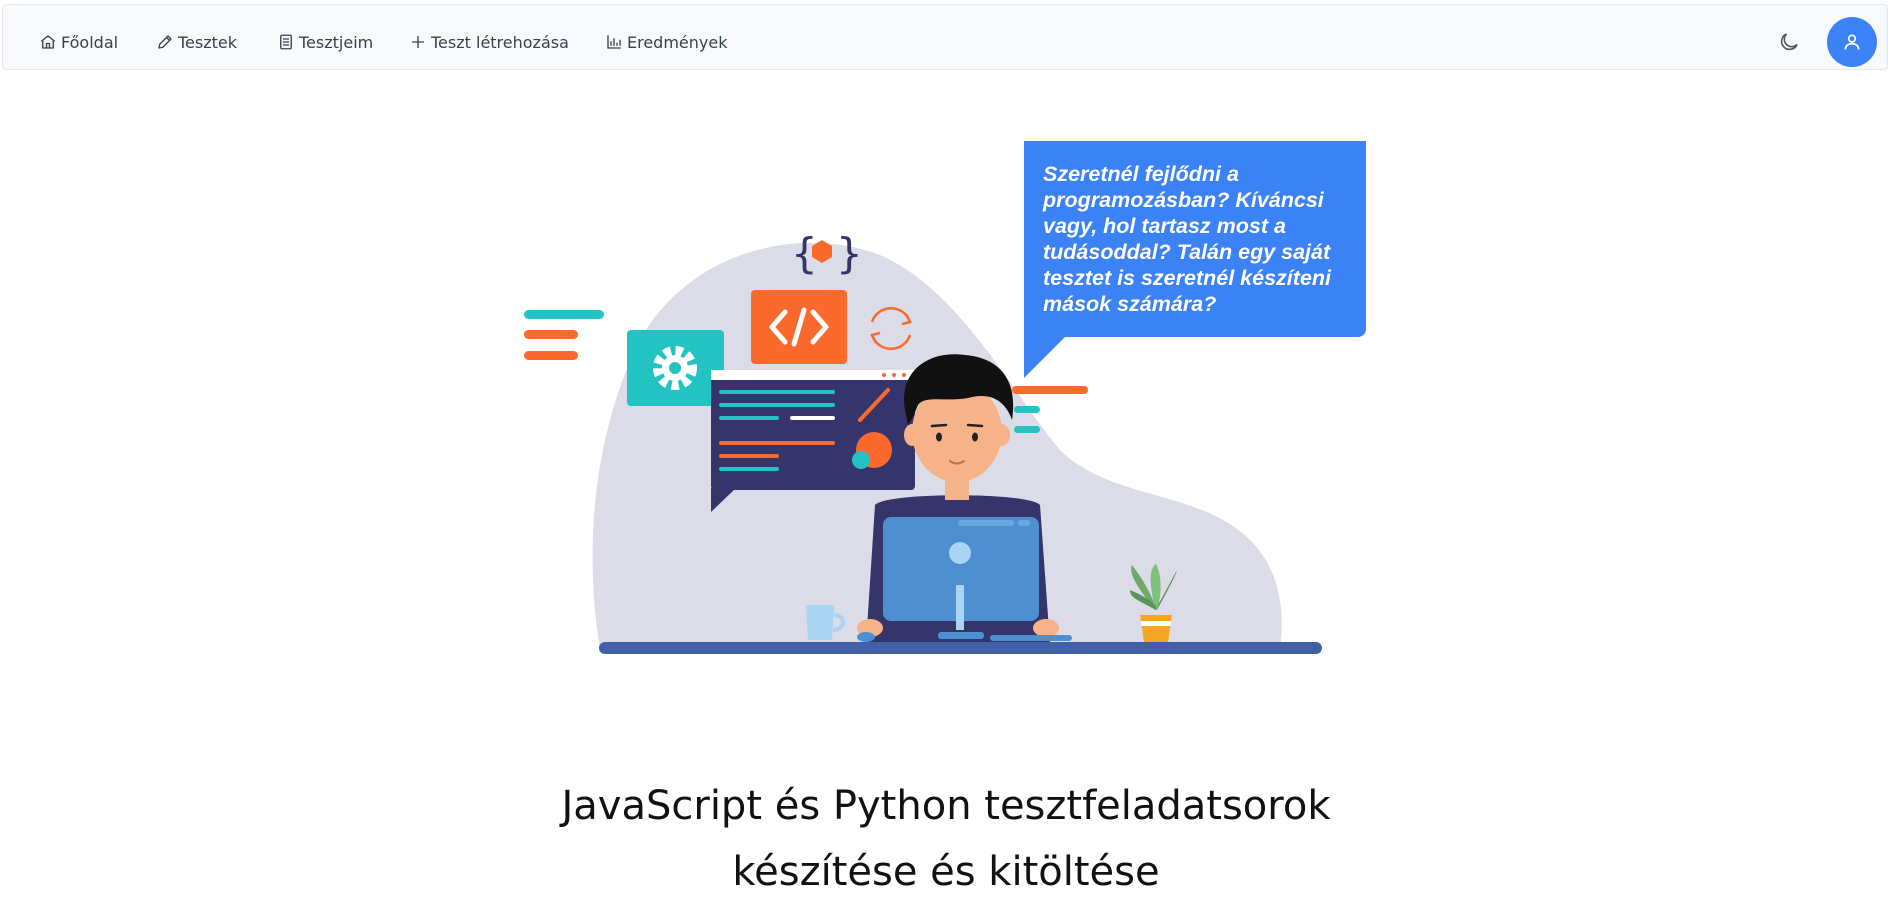  What do you see at coordinates (48, 42) in the screenshot?
I see `home-icon` at bounding box center [48, 42].